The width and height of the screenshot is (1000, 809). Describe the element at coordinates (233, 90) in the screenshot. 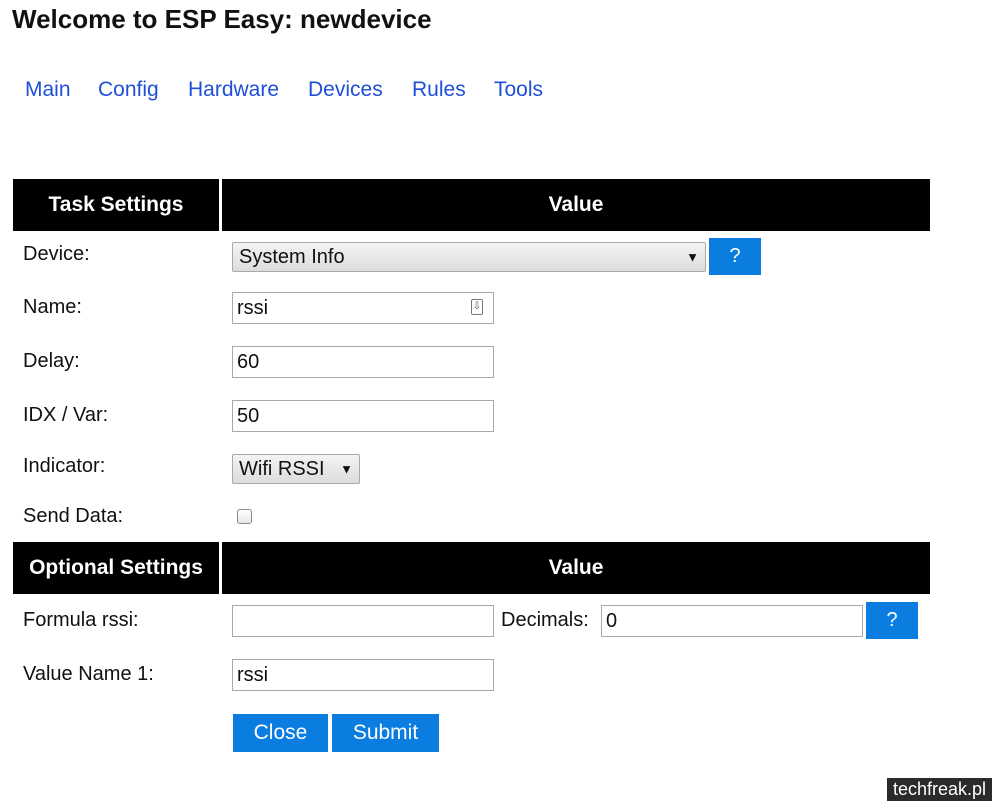

I see `nav-link-hardware: Hardware` at that location.